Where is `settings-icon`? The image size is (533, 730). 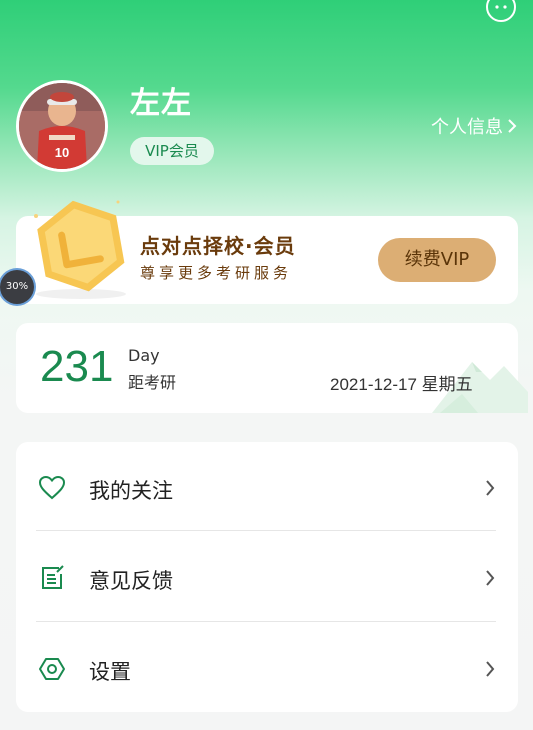
settings-icon is located at coordinates (52, 669).